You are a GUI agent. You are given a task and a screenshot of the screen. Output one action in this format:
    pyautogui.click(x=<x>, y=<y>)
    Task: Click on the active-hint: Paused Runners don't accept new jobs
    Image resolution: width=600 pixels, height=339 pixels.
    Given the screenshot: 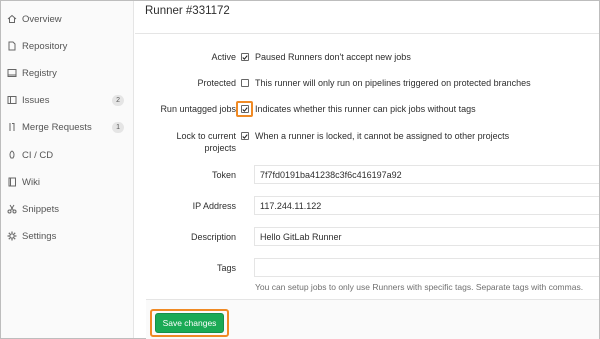 What is the action you would take?
    pyautogui.click(x=333, y=57)
    